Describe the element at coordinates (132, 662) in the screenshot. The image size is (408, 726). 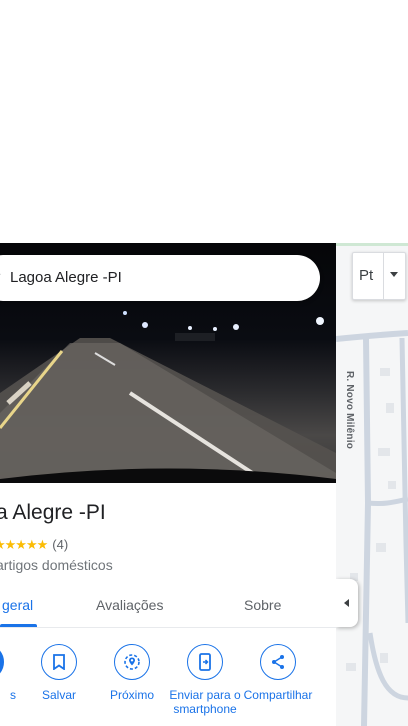
I see `nearby-icon` at that location.